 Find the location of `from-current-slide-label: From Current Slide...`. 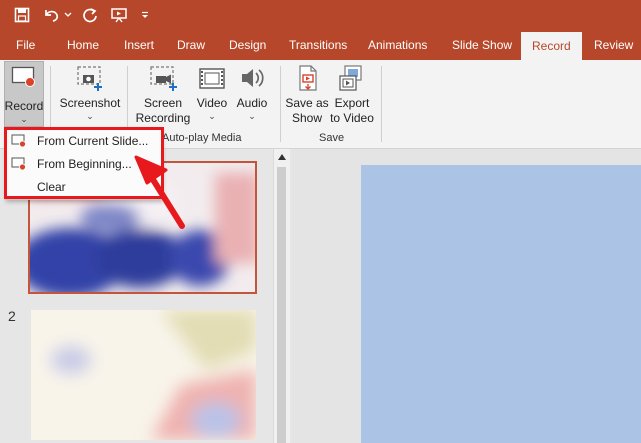

from-current-slide-label: From Current Slide... is located at coordinates (93, 141).